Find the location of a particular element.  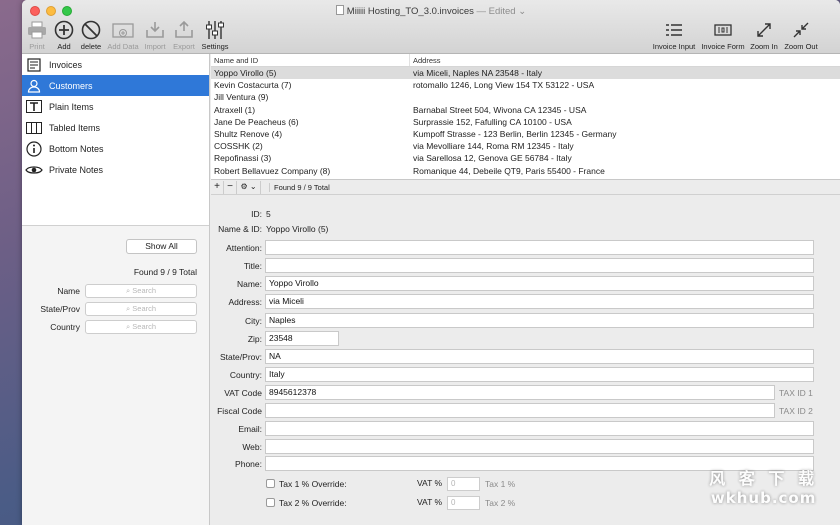

settings-button: Settings is located at coordinates (215, 35).